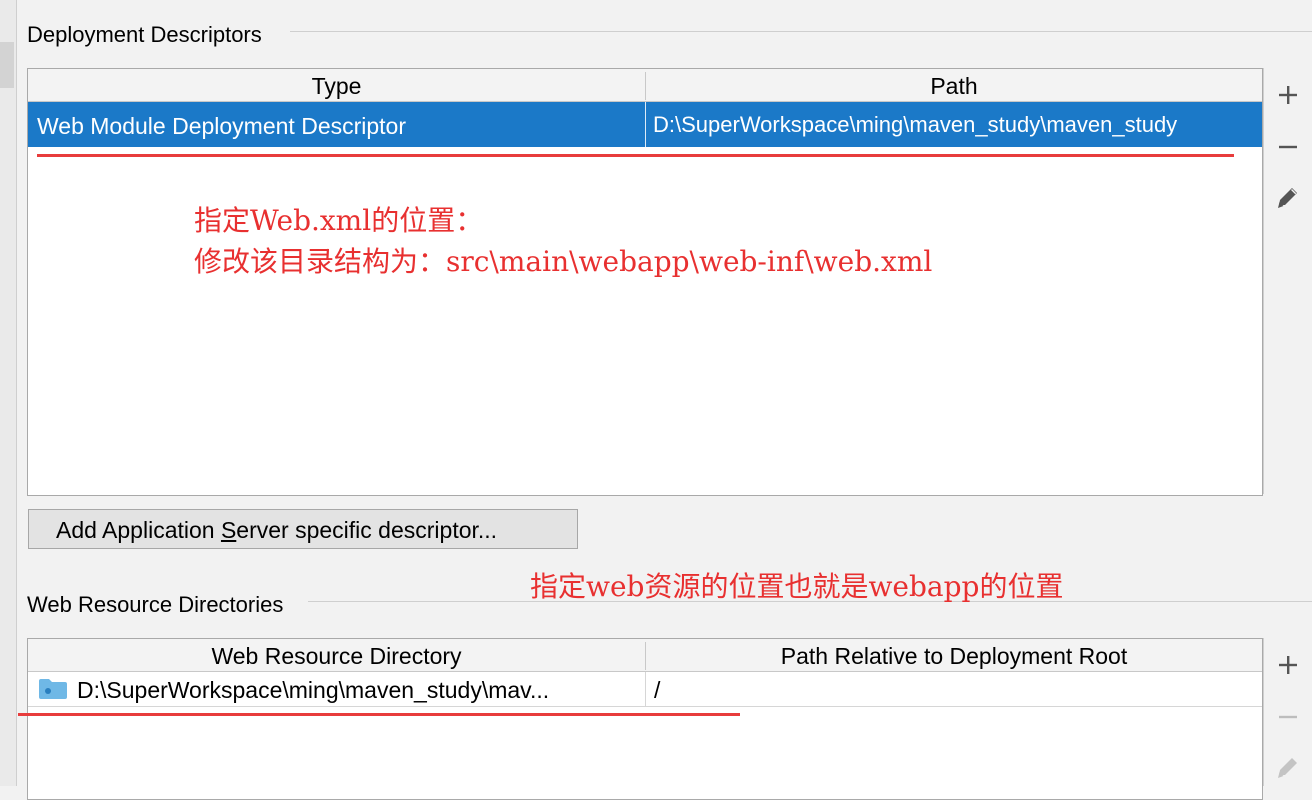 The image size is (1312, 800). I want to click on column-header-path: Path, so click(954, 85).